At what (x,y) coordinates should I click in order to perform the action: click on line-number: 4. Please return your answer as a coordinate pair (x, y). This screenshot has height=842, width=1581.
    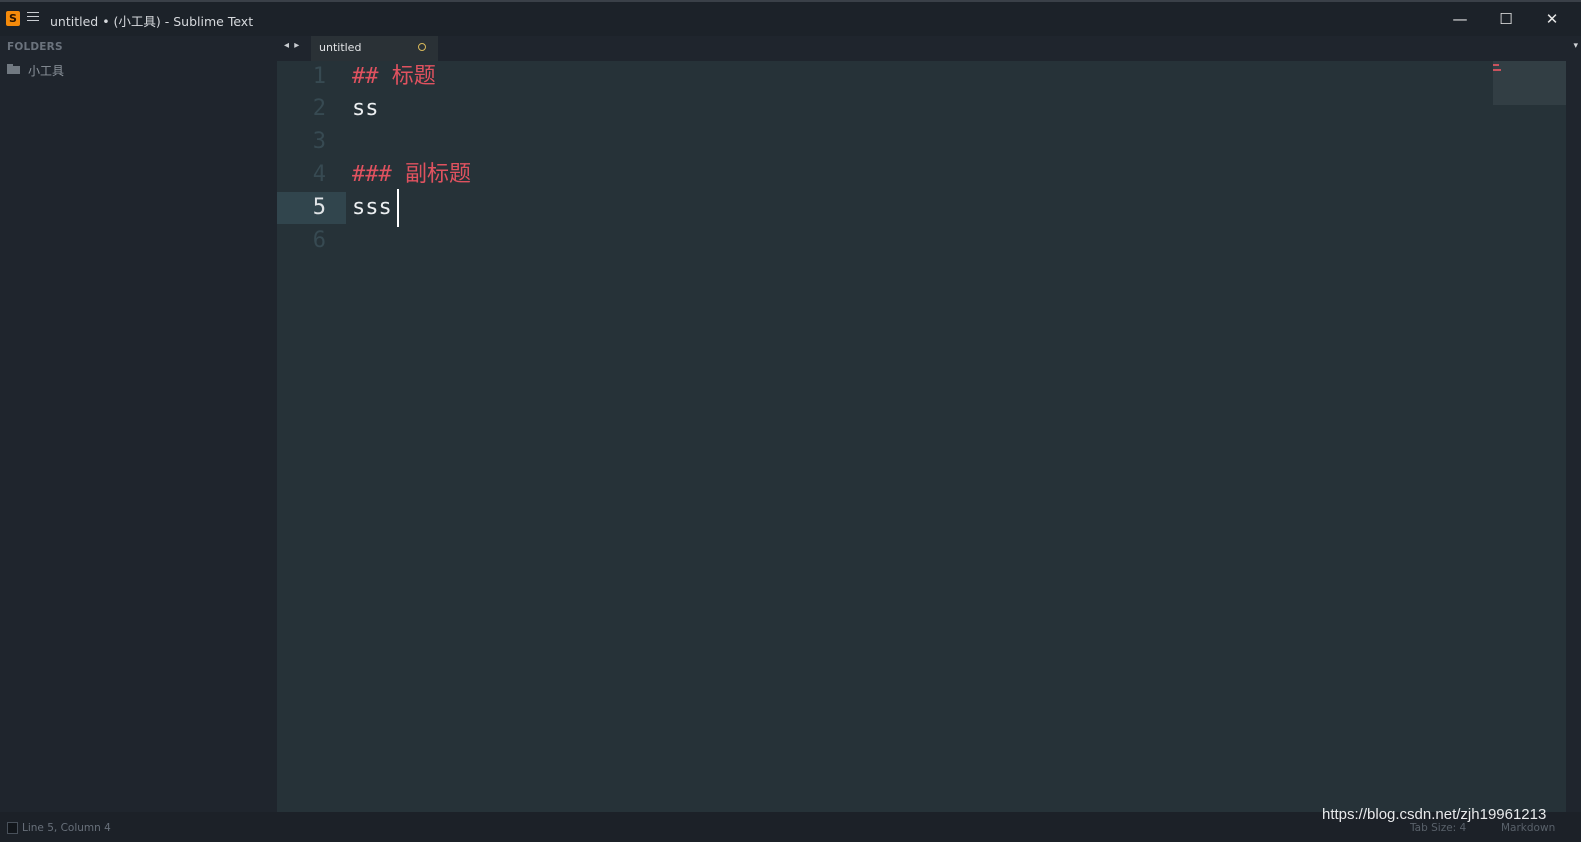
    Looking at the image, I should click on (319, 174).